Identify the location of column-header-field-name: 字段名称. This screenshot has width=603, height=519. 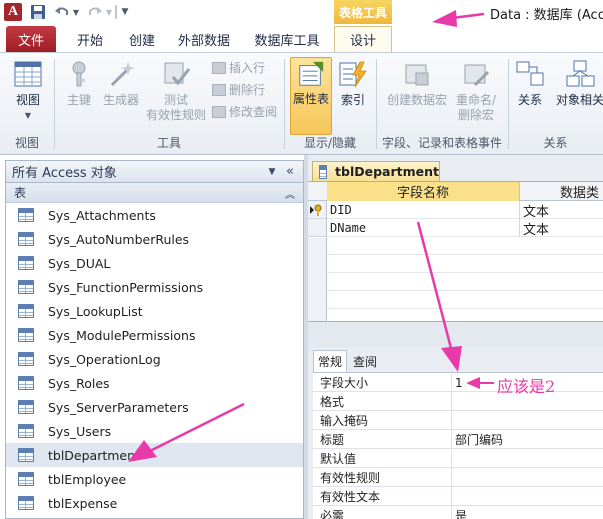
(423, 191).